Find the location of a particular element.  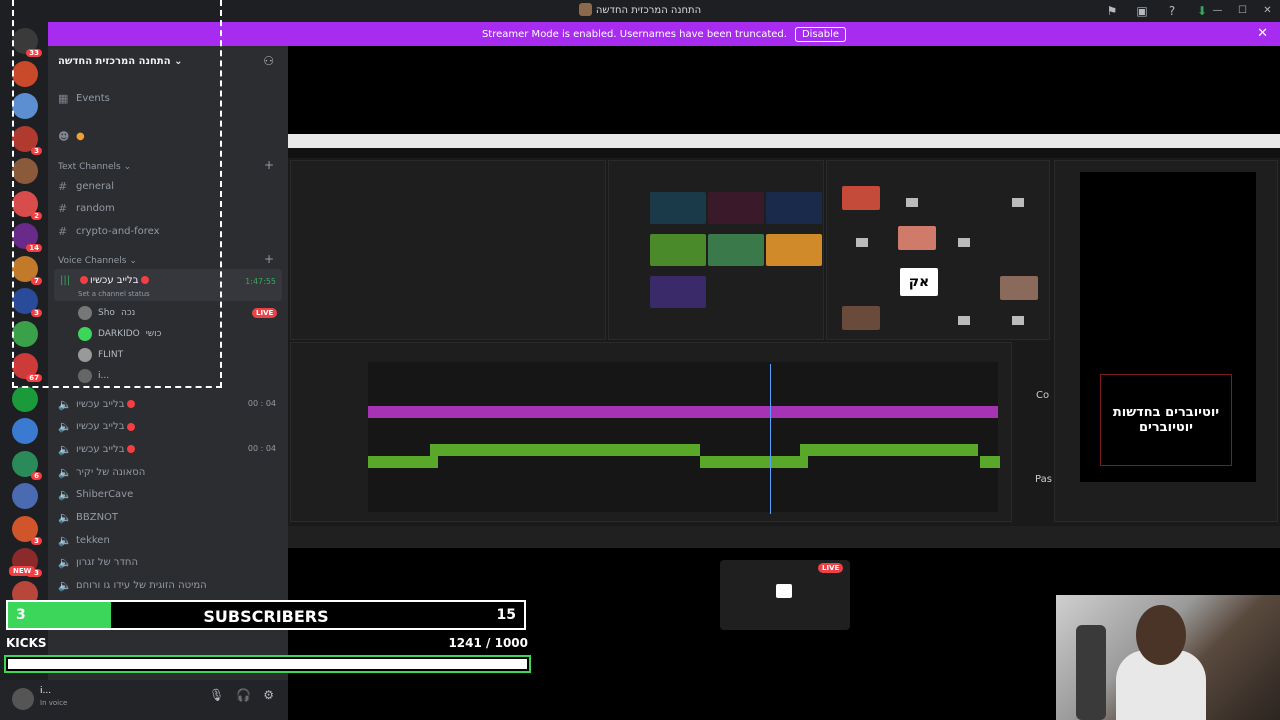

text-channels-category: Text Channels ⌄ is located at coordinates (94, 167).